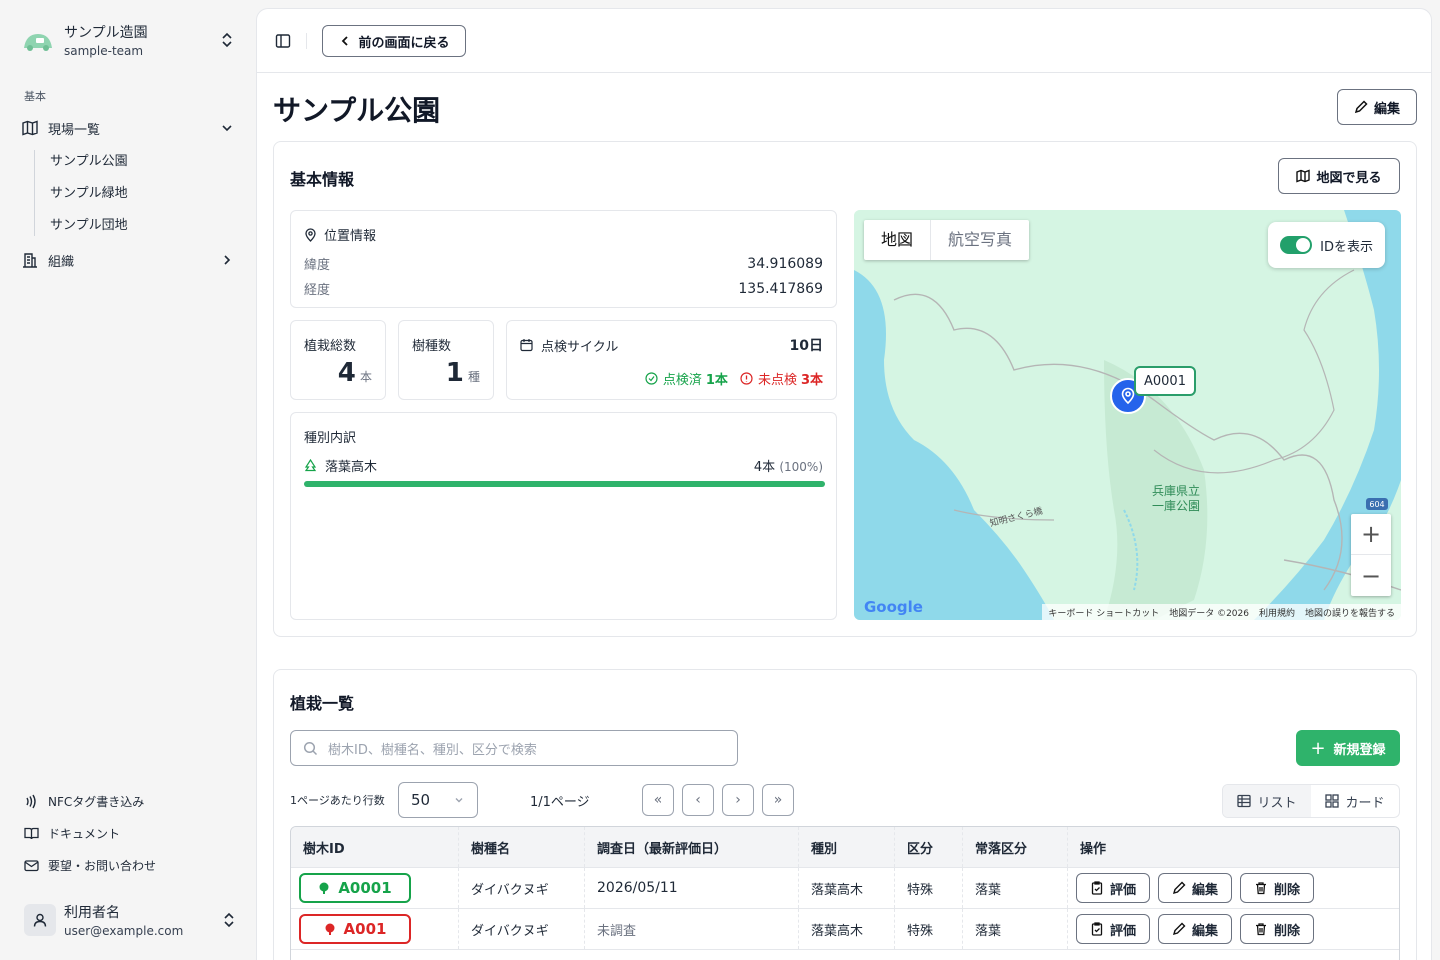  What do you see at coordinates (92, 913) in the screenshot?
I see `user-name: 利用者名` at bounding box center [92, 913].